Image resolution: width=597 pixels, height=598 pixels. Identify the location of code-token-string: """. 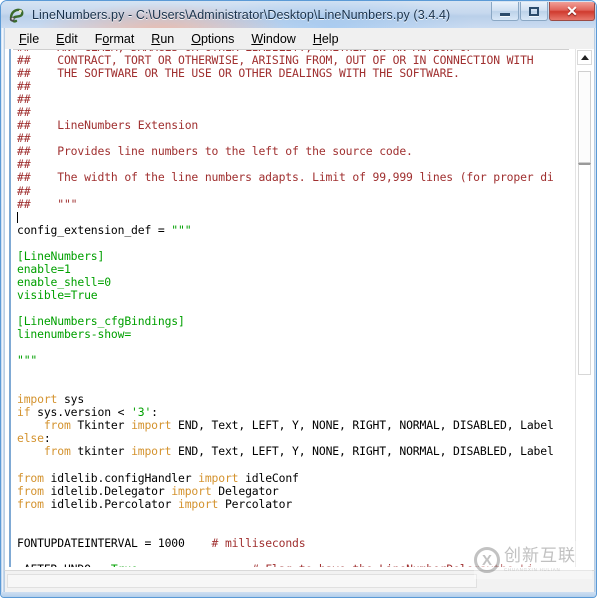
(27, 360).